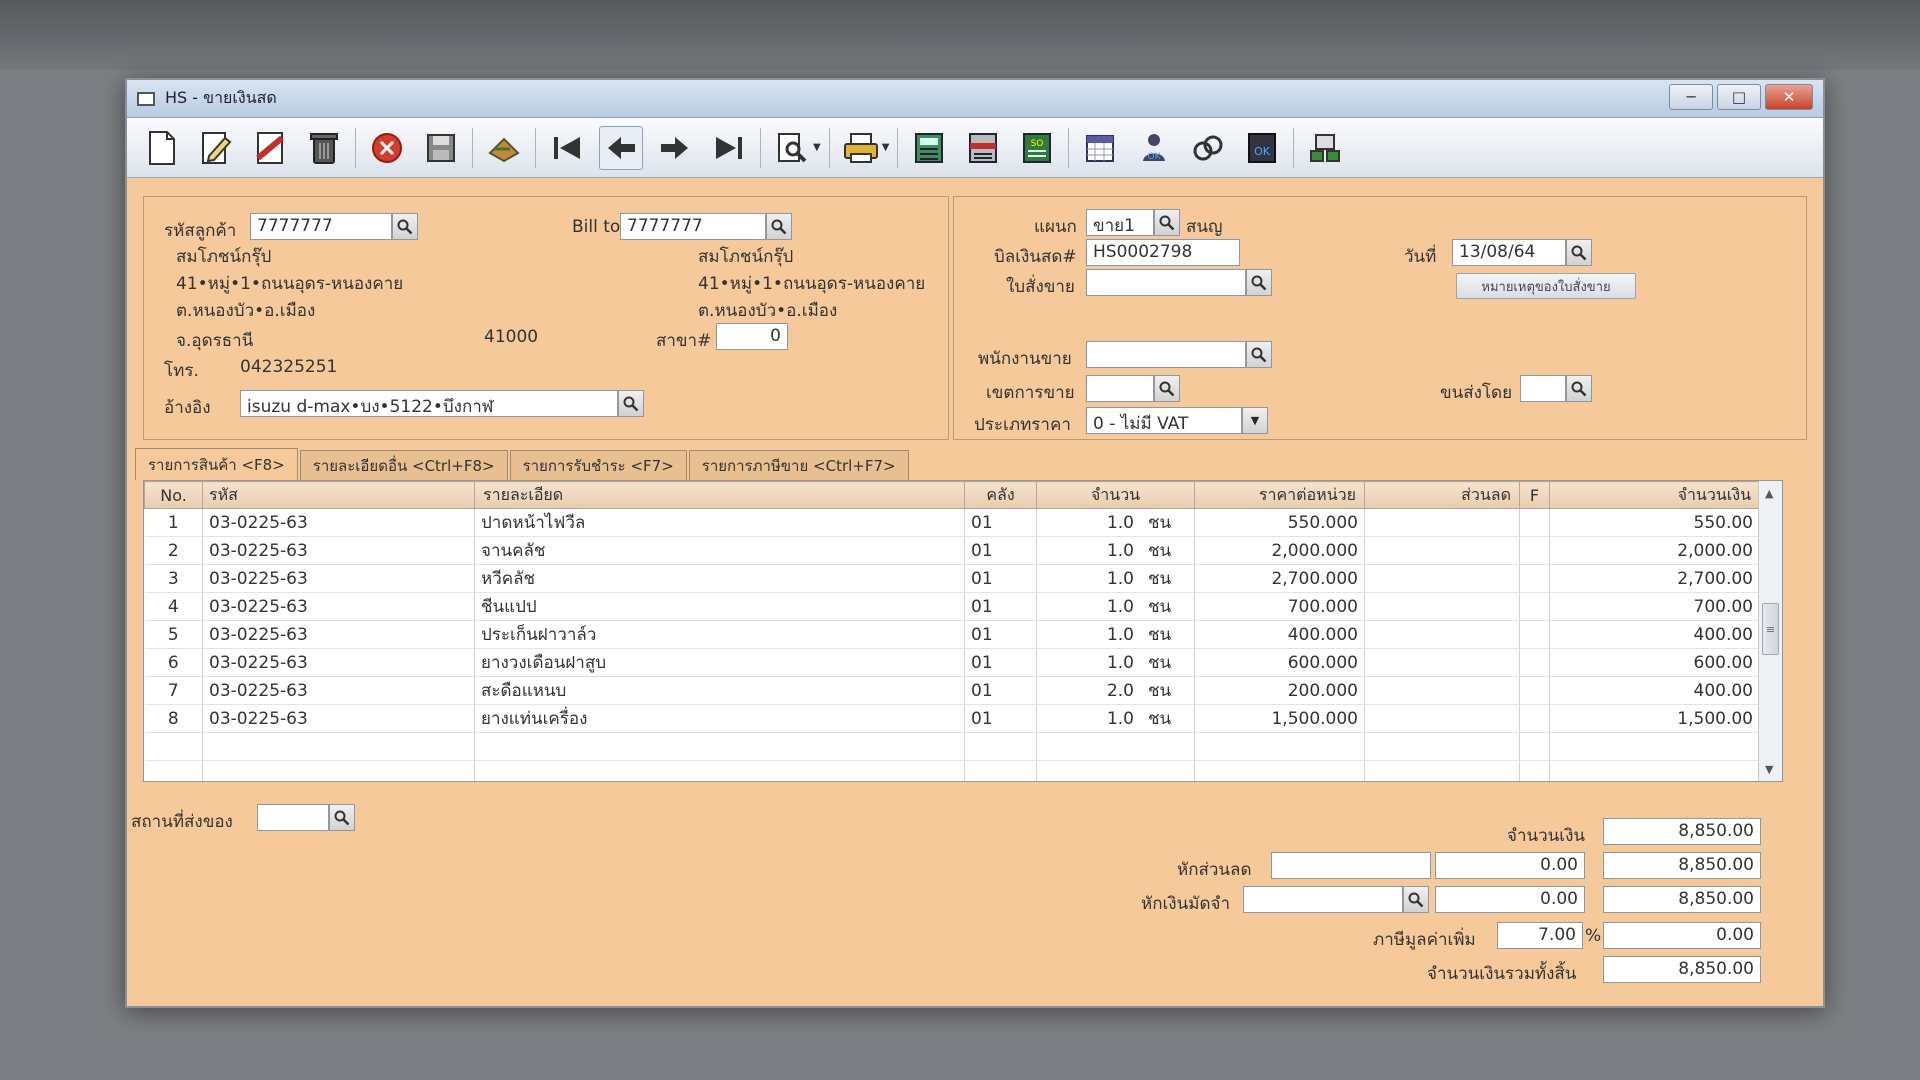  What do you see at coordinates (1442, 495) in the screenshot?
I see `column-header: ส่วนลด` at bounding box center [1442, 495].